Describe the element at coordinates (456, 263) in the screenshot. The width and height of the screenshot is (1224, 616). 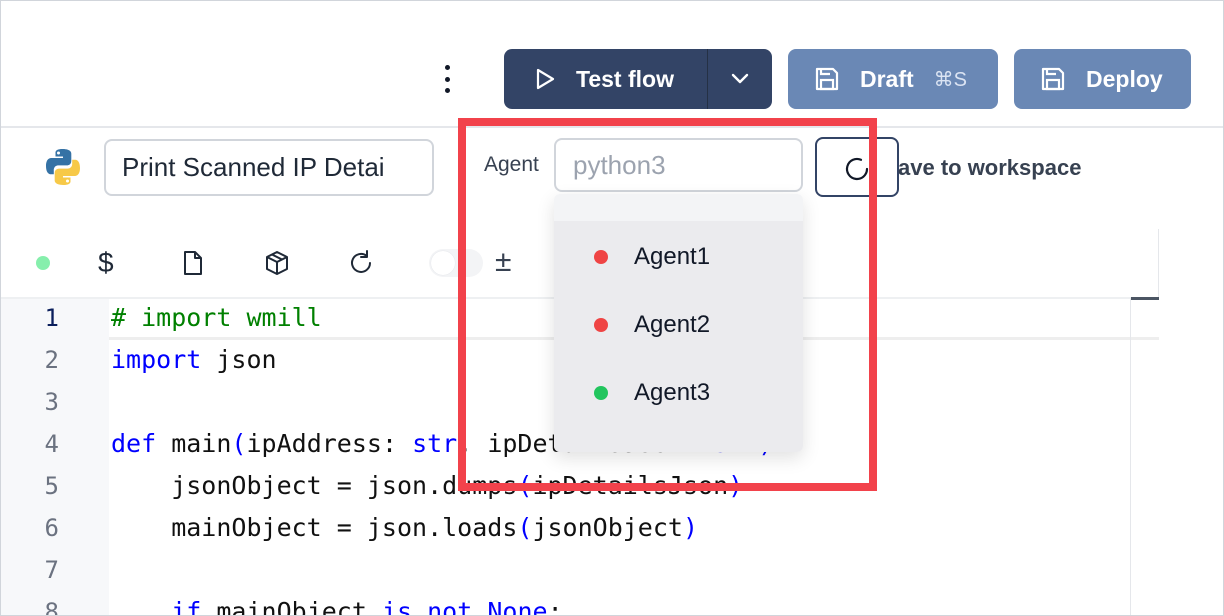
I see `diff-toggle` at that location.